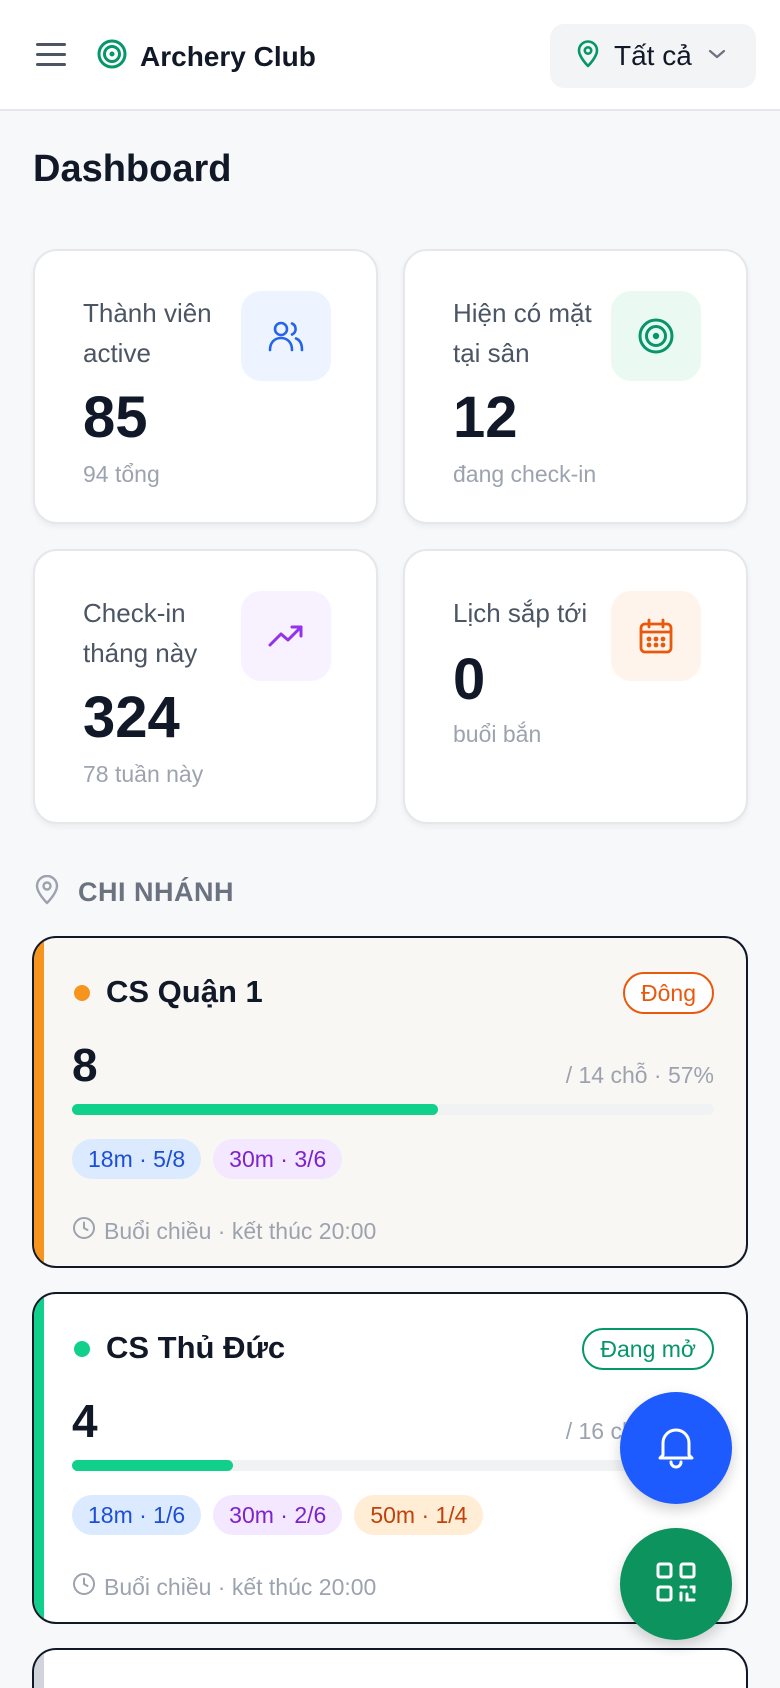 The height and width of the screenshot is (1688, 780). I want to click on brand-title: Archery Club, so click(228, 56).